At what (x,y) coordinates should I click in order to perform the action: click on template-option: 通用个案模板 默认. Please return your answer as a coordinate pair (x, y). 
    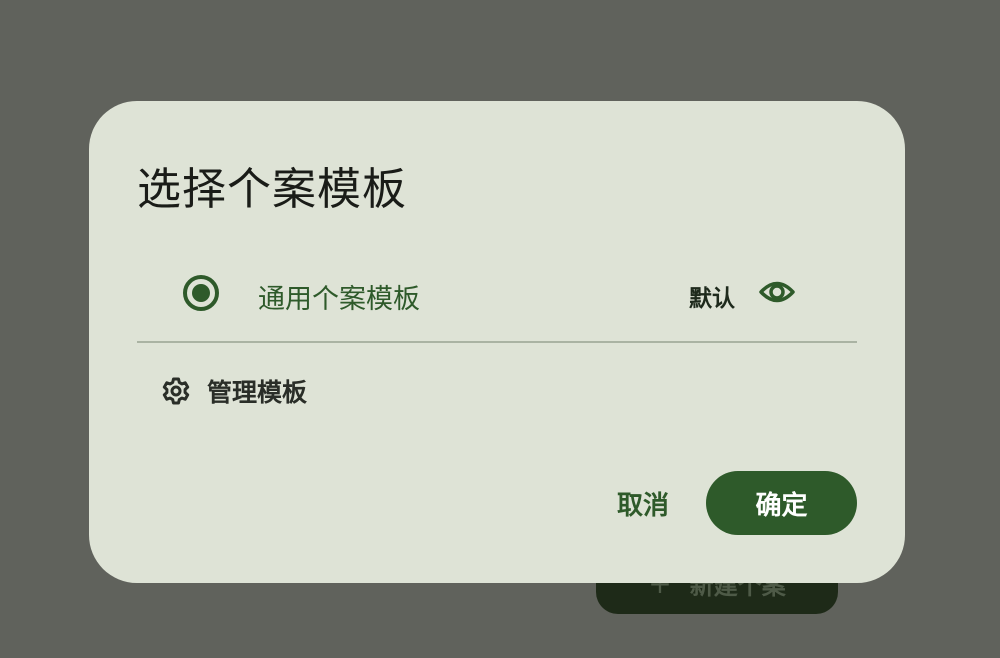
    Looking at the image, I should click on (497, 293).